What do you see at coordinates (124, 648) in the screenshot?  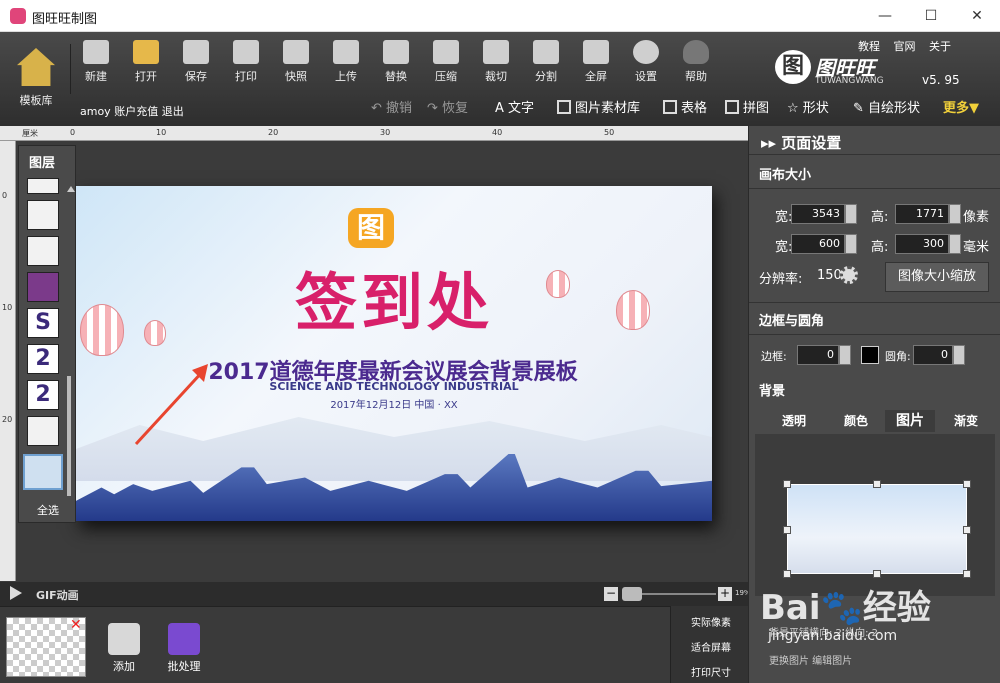 I see `add-page-button: 添加` at bounding box center [124, 648].